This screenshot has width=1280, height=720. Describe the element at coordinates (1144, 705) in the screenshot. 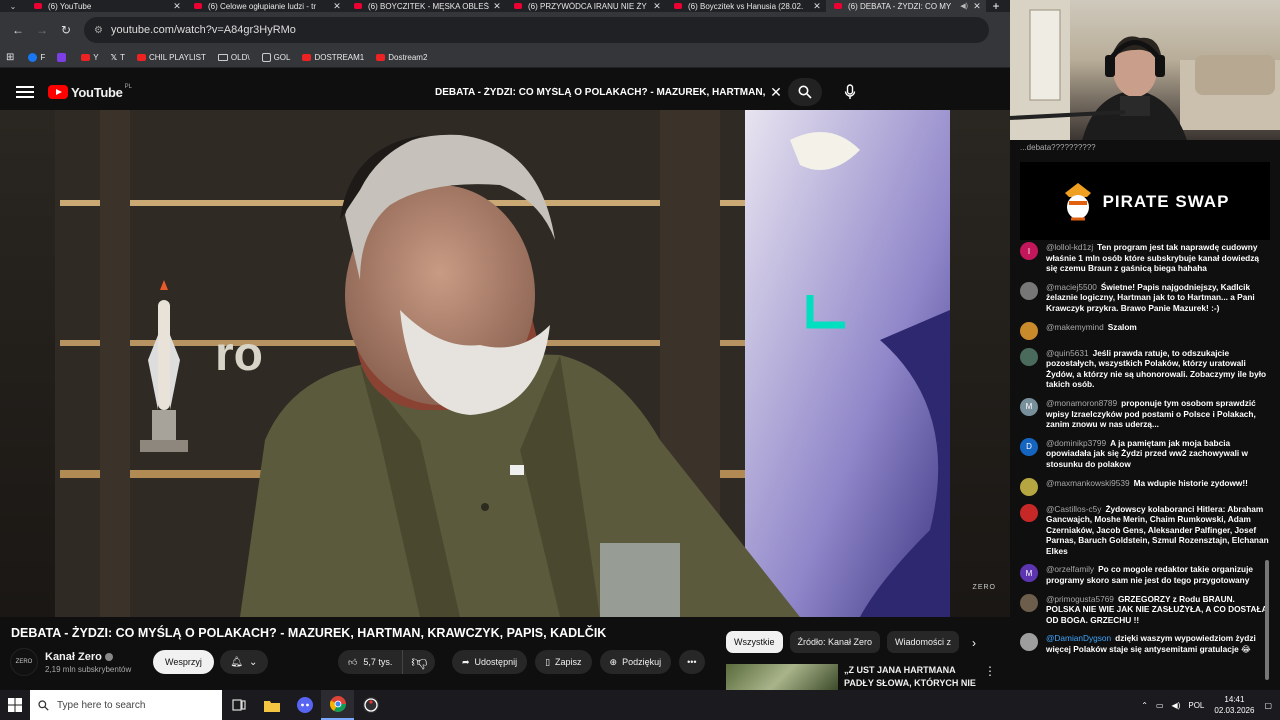

I see `chevron-up-icon: ⌃` at that location.